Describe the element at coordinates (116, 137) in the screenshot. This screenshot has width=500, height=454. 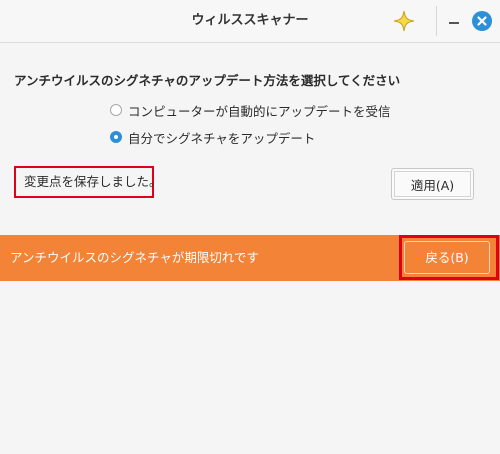
I see `radio-button-checked` at that location.